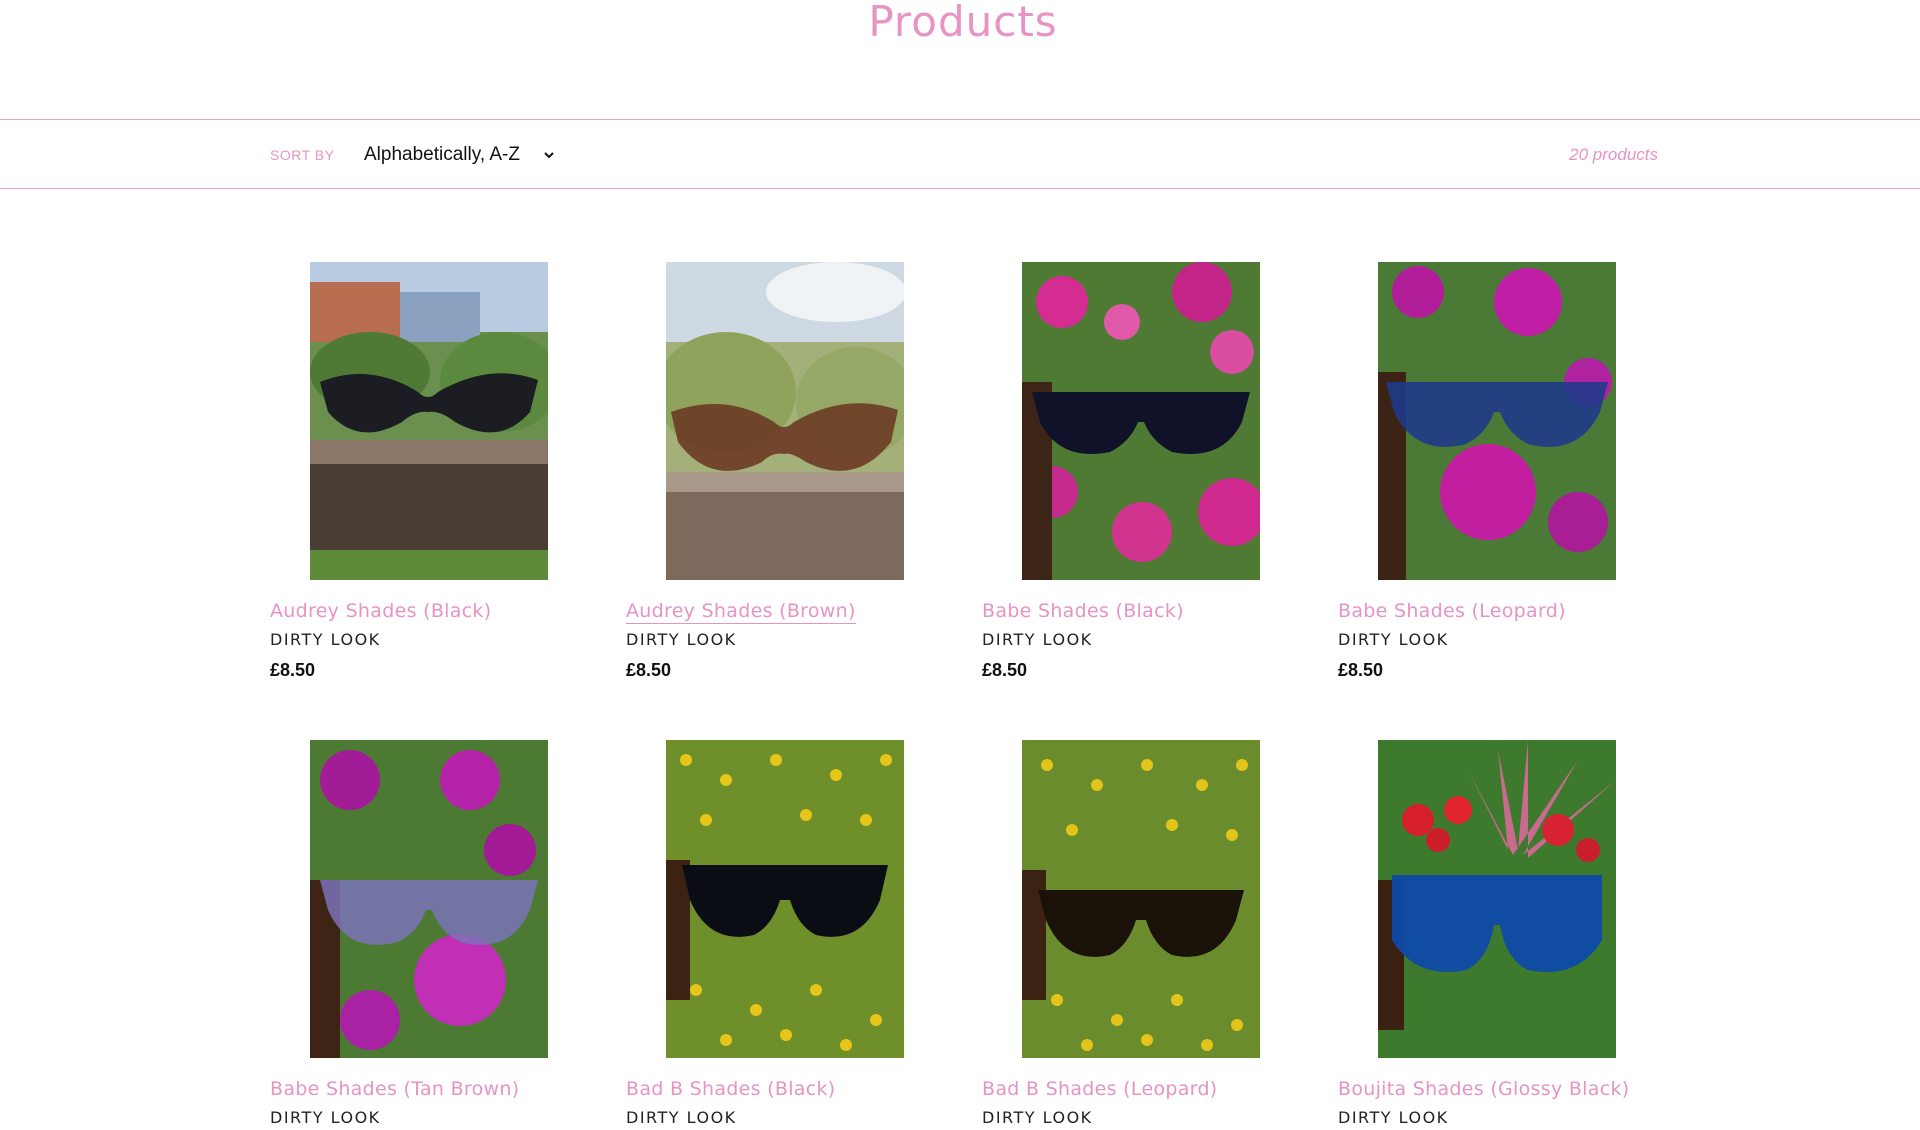 The height and width of the screenshot is (1130, 1920). I want to click on product-title: Bad B Shades (Black), so click(731, 1089).